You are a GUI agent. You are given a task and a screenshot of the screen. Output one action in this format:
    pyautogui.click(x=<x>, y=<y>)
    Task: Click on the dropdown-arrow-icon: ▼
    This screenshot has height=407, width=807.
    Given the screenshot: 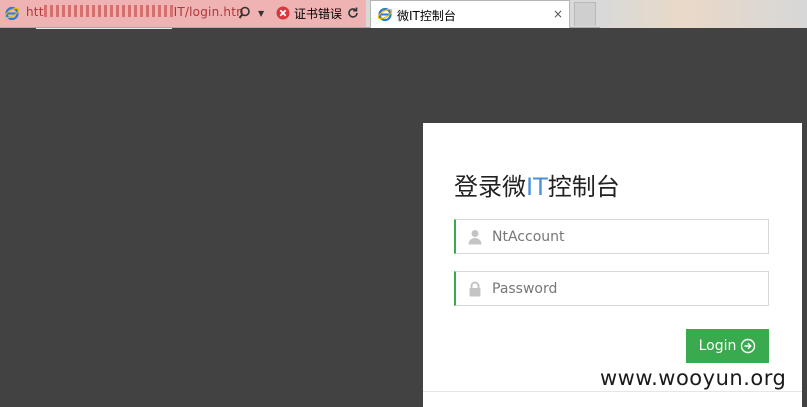 What is the action you would take?
    pyautogui.click(x=261, y=13)
    